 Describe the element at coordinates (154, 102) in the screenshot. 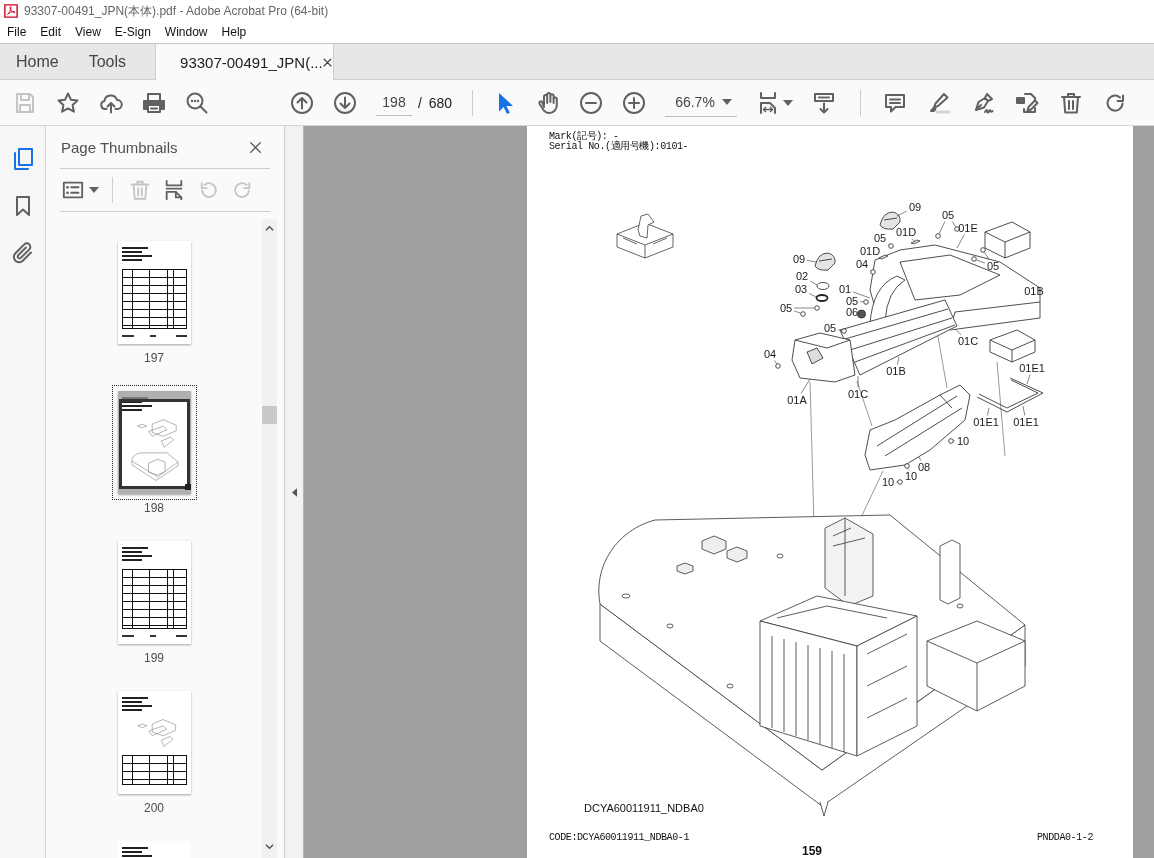

I see `printer-icon` at that location.